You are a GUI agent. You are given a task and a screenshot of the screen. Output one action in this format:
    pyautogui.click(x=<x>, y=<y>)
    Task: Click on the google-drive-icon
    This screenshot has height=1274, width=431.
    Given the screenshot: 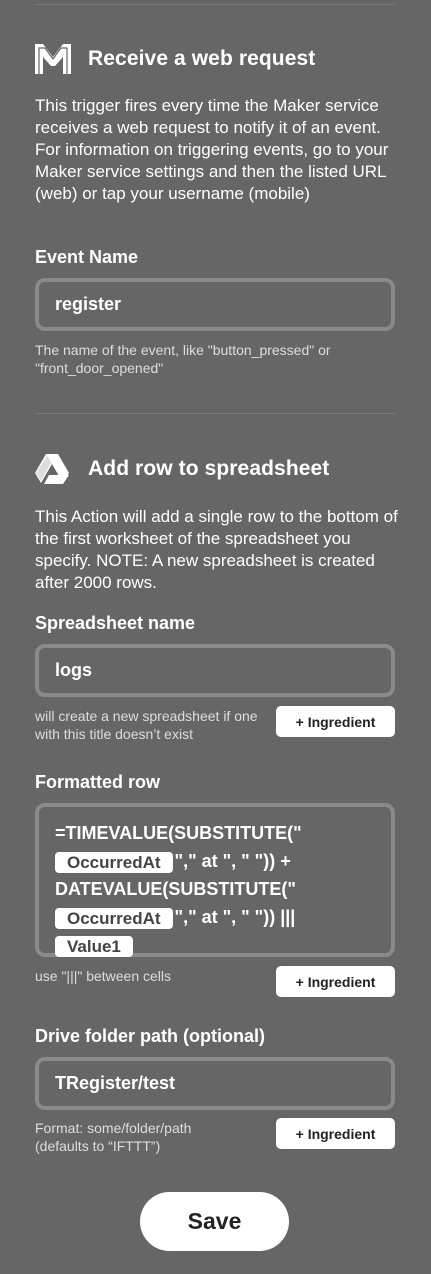 What is the action you would take?
    pyautogui.click(x=53, y=469)
    